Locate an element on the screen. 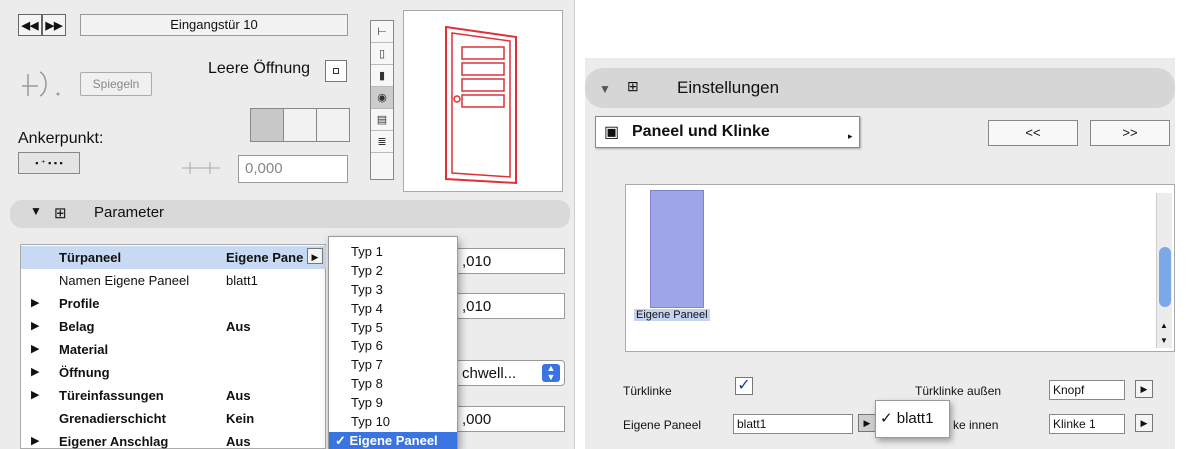 Image resolution: width=1186 pixels, height=449 pixels. scroll-down-icon: ▼ is located at coordinates (1164, 340).